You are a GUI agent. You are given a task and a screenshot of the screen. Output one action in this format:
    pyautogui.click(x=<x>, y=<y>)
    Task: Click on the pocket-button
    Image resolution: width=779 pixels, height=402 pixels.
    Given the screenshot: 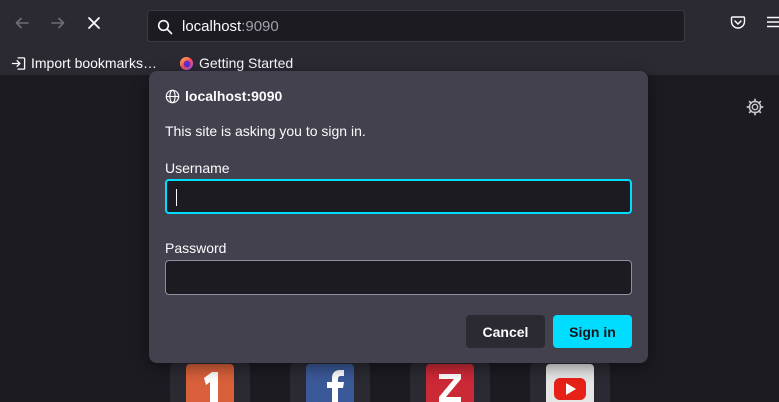 What is the action you would take?
    pyautogui.click(x=738, y=24)
    